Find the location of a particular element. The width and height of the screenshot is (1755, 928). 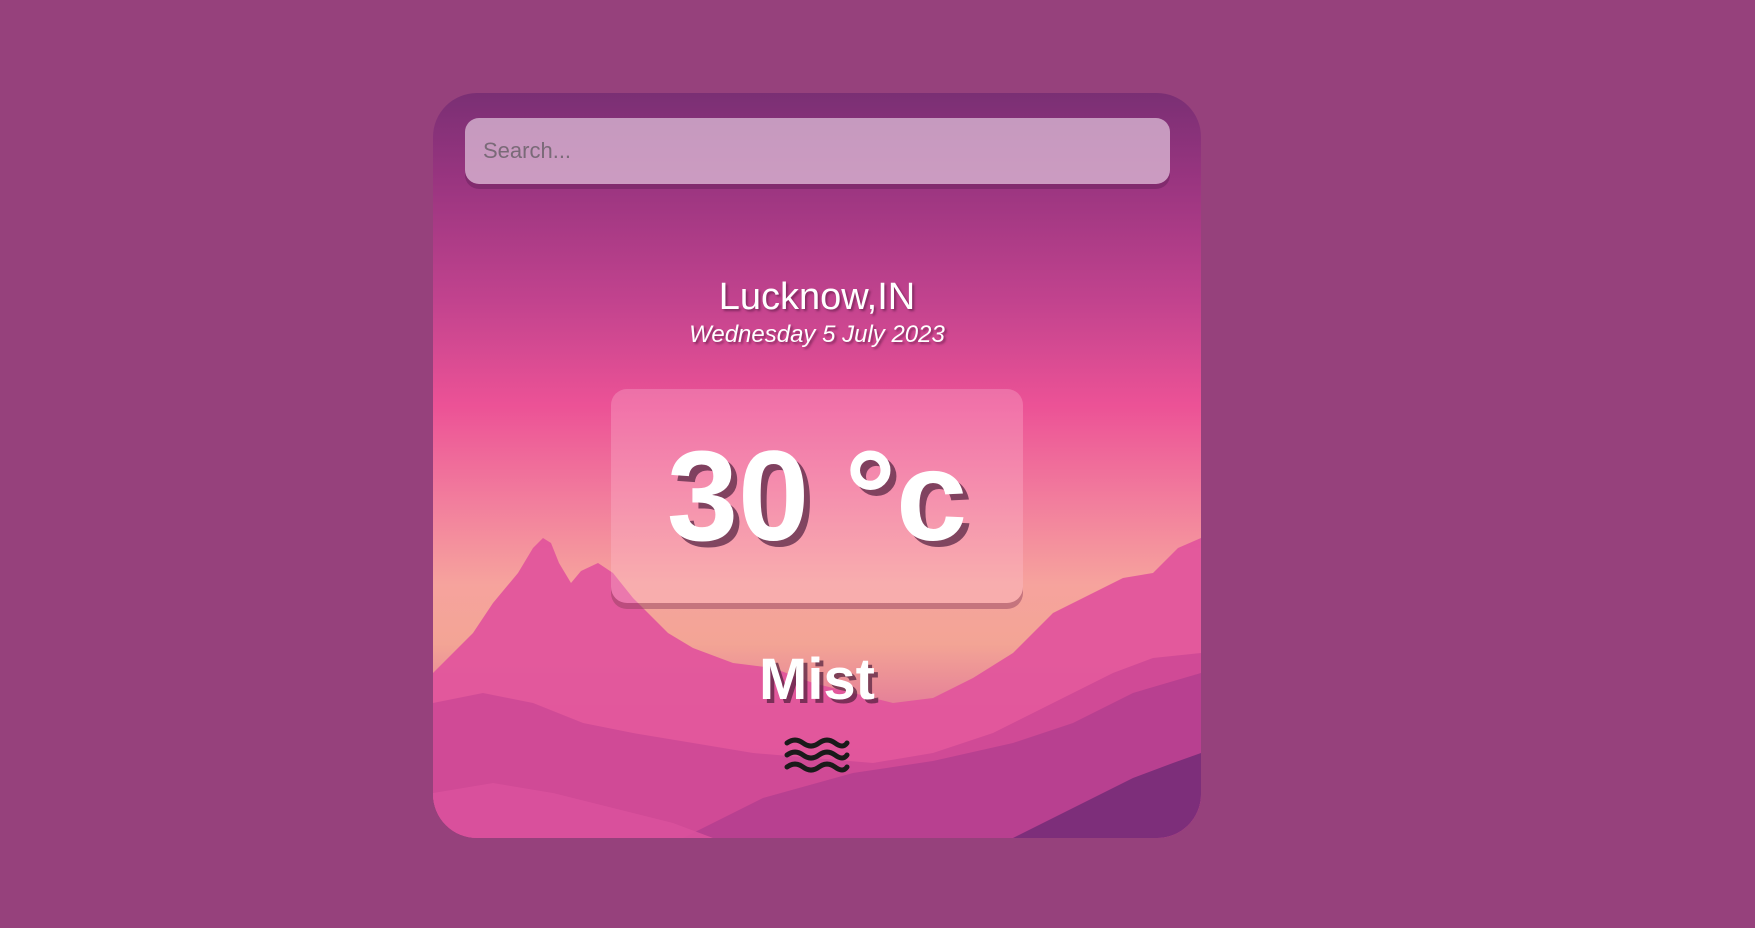

location-name: Lucknow,IN is located at coordinates (817, 297).